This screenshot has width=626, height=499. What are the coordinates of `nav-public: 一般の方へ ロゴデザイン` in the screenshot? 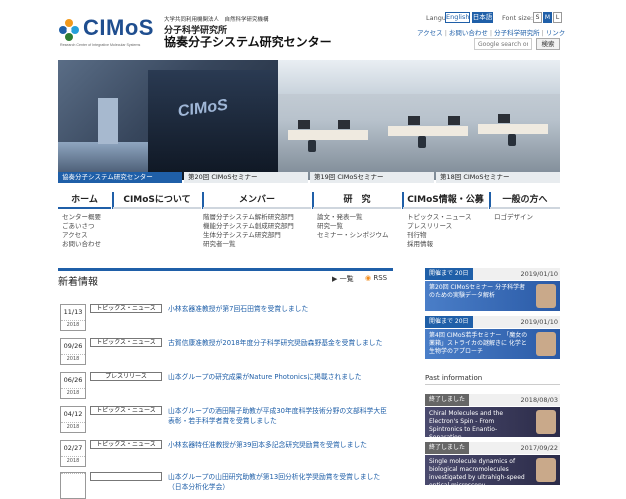 It's located at (524, 222).